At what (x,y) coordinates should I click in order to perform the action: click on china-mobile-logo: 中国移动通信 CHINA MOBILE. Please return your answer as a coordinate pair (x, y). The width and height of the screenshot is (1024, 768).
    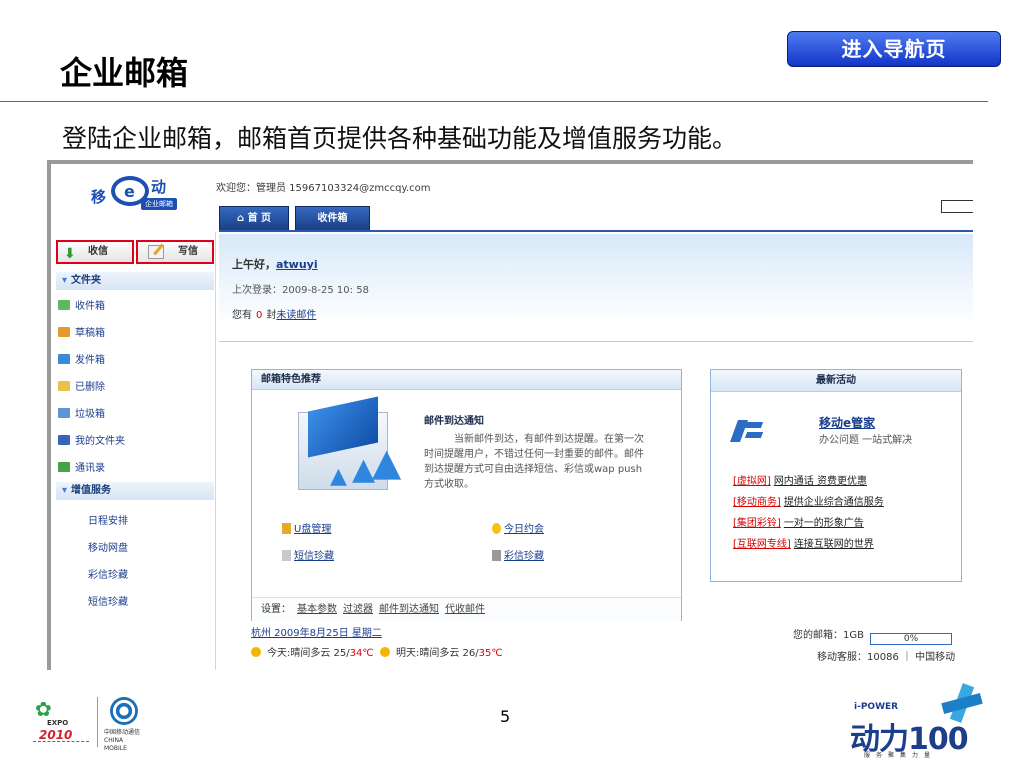
    Looking at the image, I should click on (124, 724).